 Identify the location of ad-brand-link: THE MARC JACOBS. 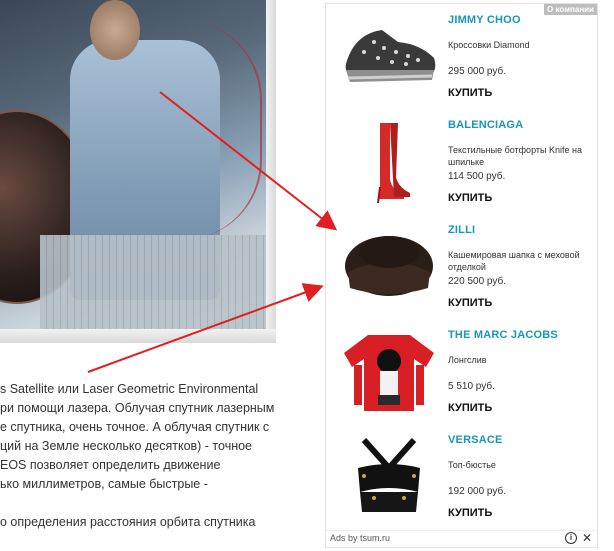
(503, 335).